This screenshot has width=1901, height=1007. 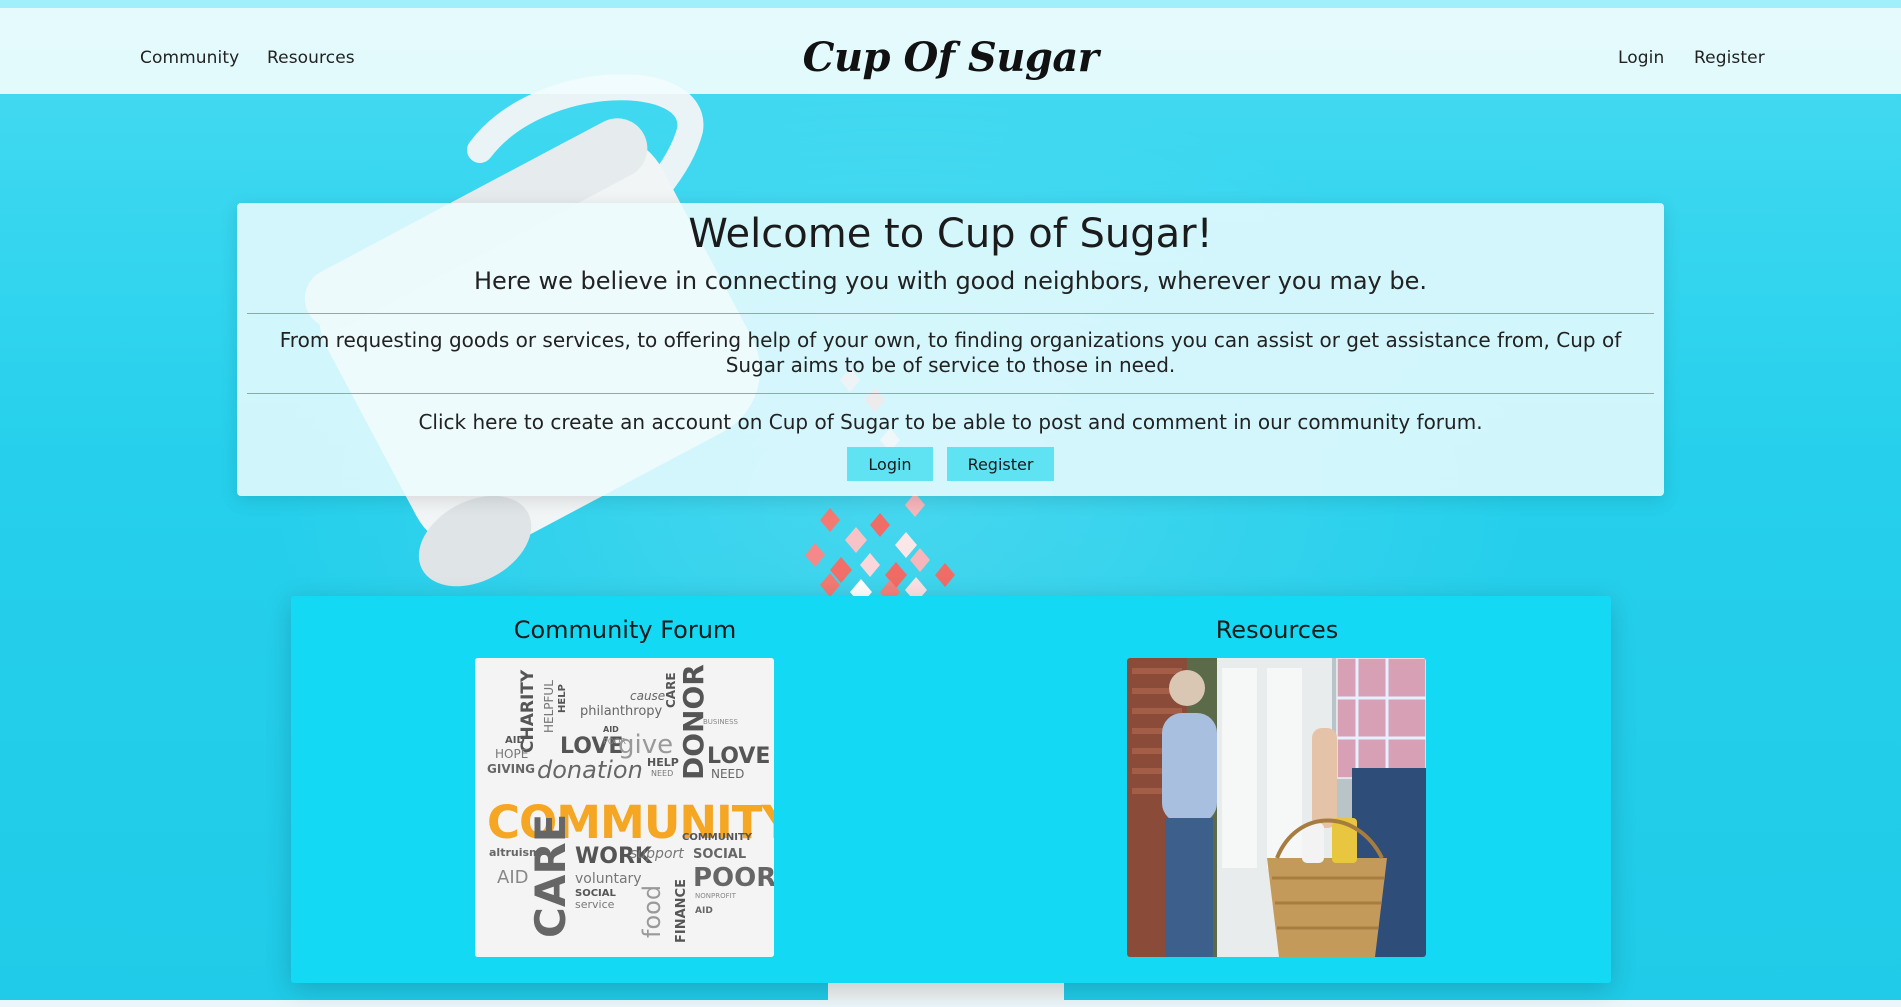 I want to click on word: service, so click(x=595, y=904).